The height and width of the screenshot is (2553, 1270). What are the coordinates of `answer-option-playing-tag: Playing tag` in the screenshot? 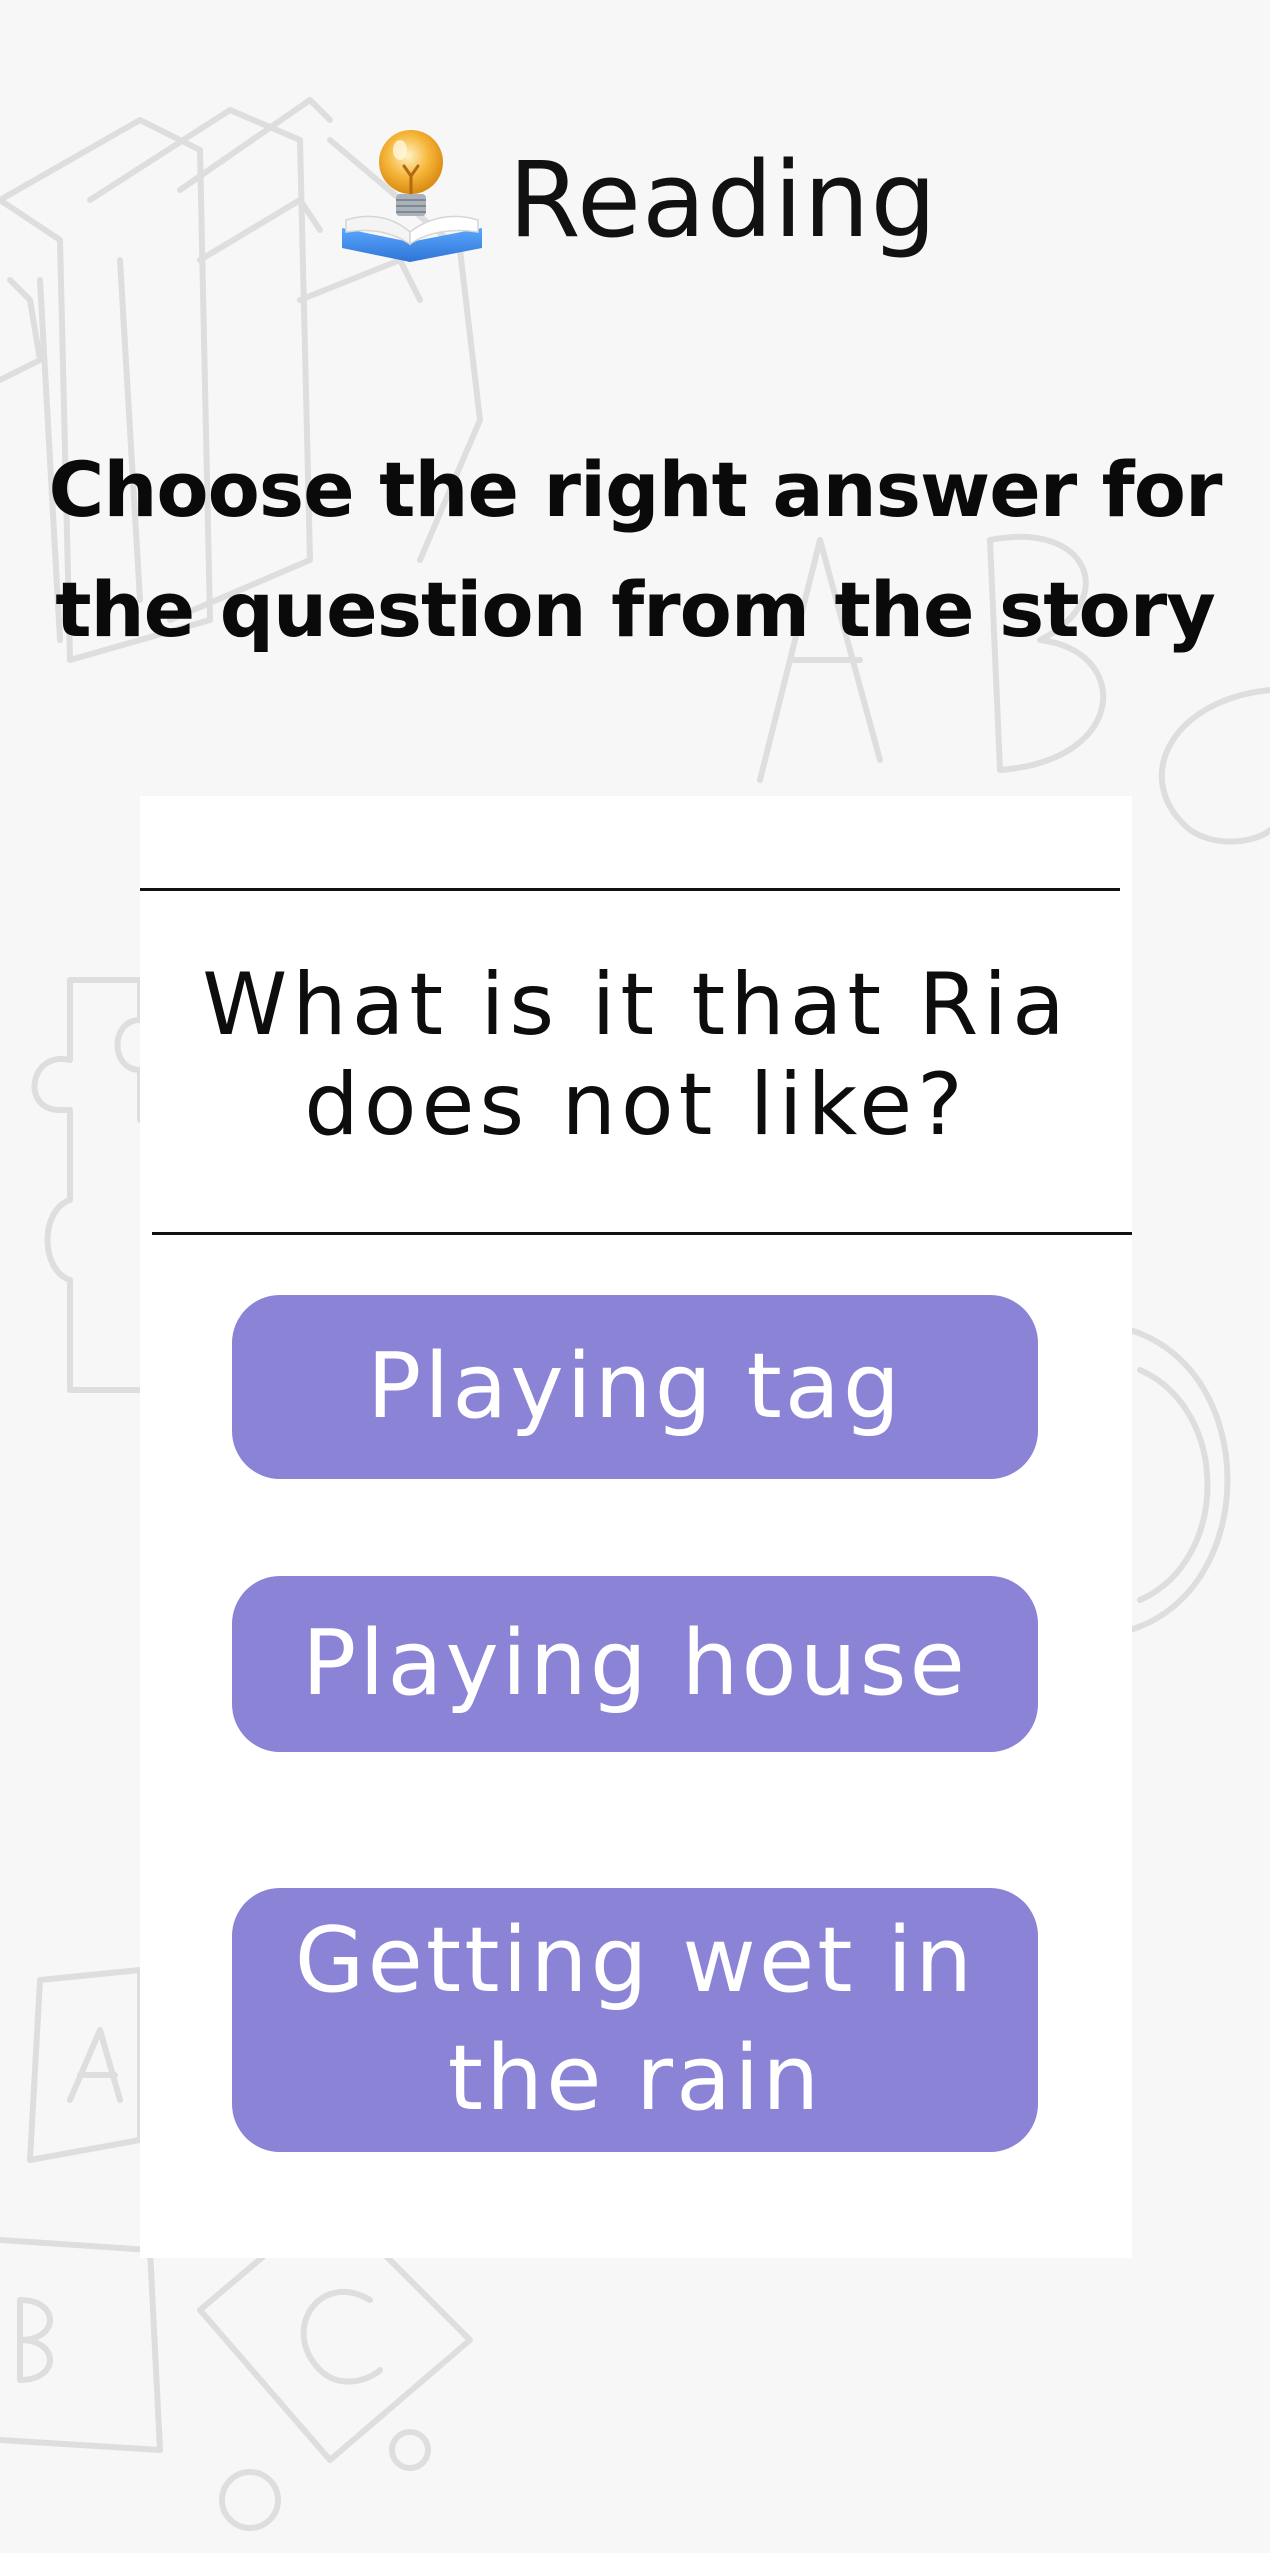 It's located at (635, 1387).